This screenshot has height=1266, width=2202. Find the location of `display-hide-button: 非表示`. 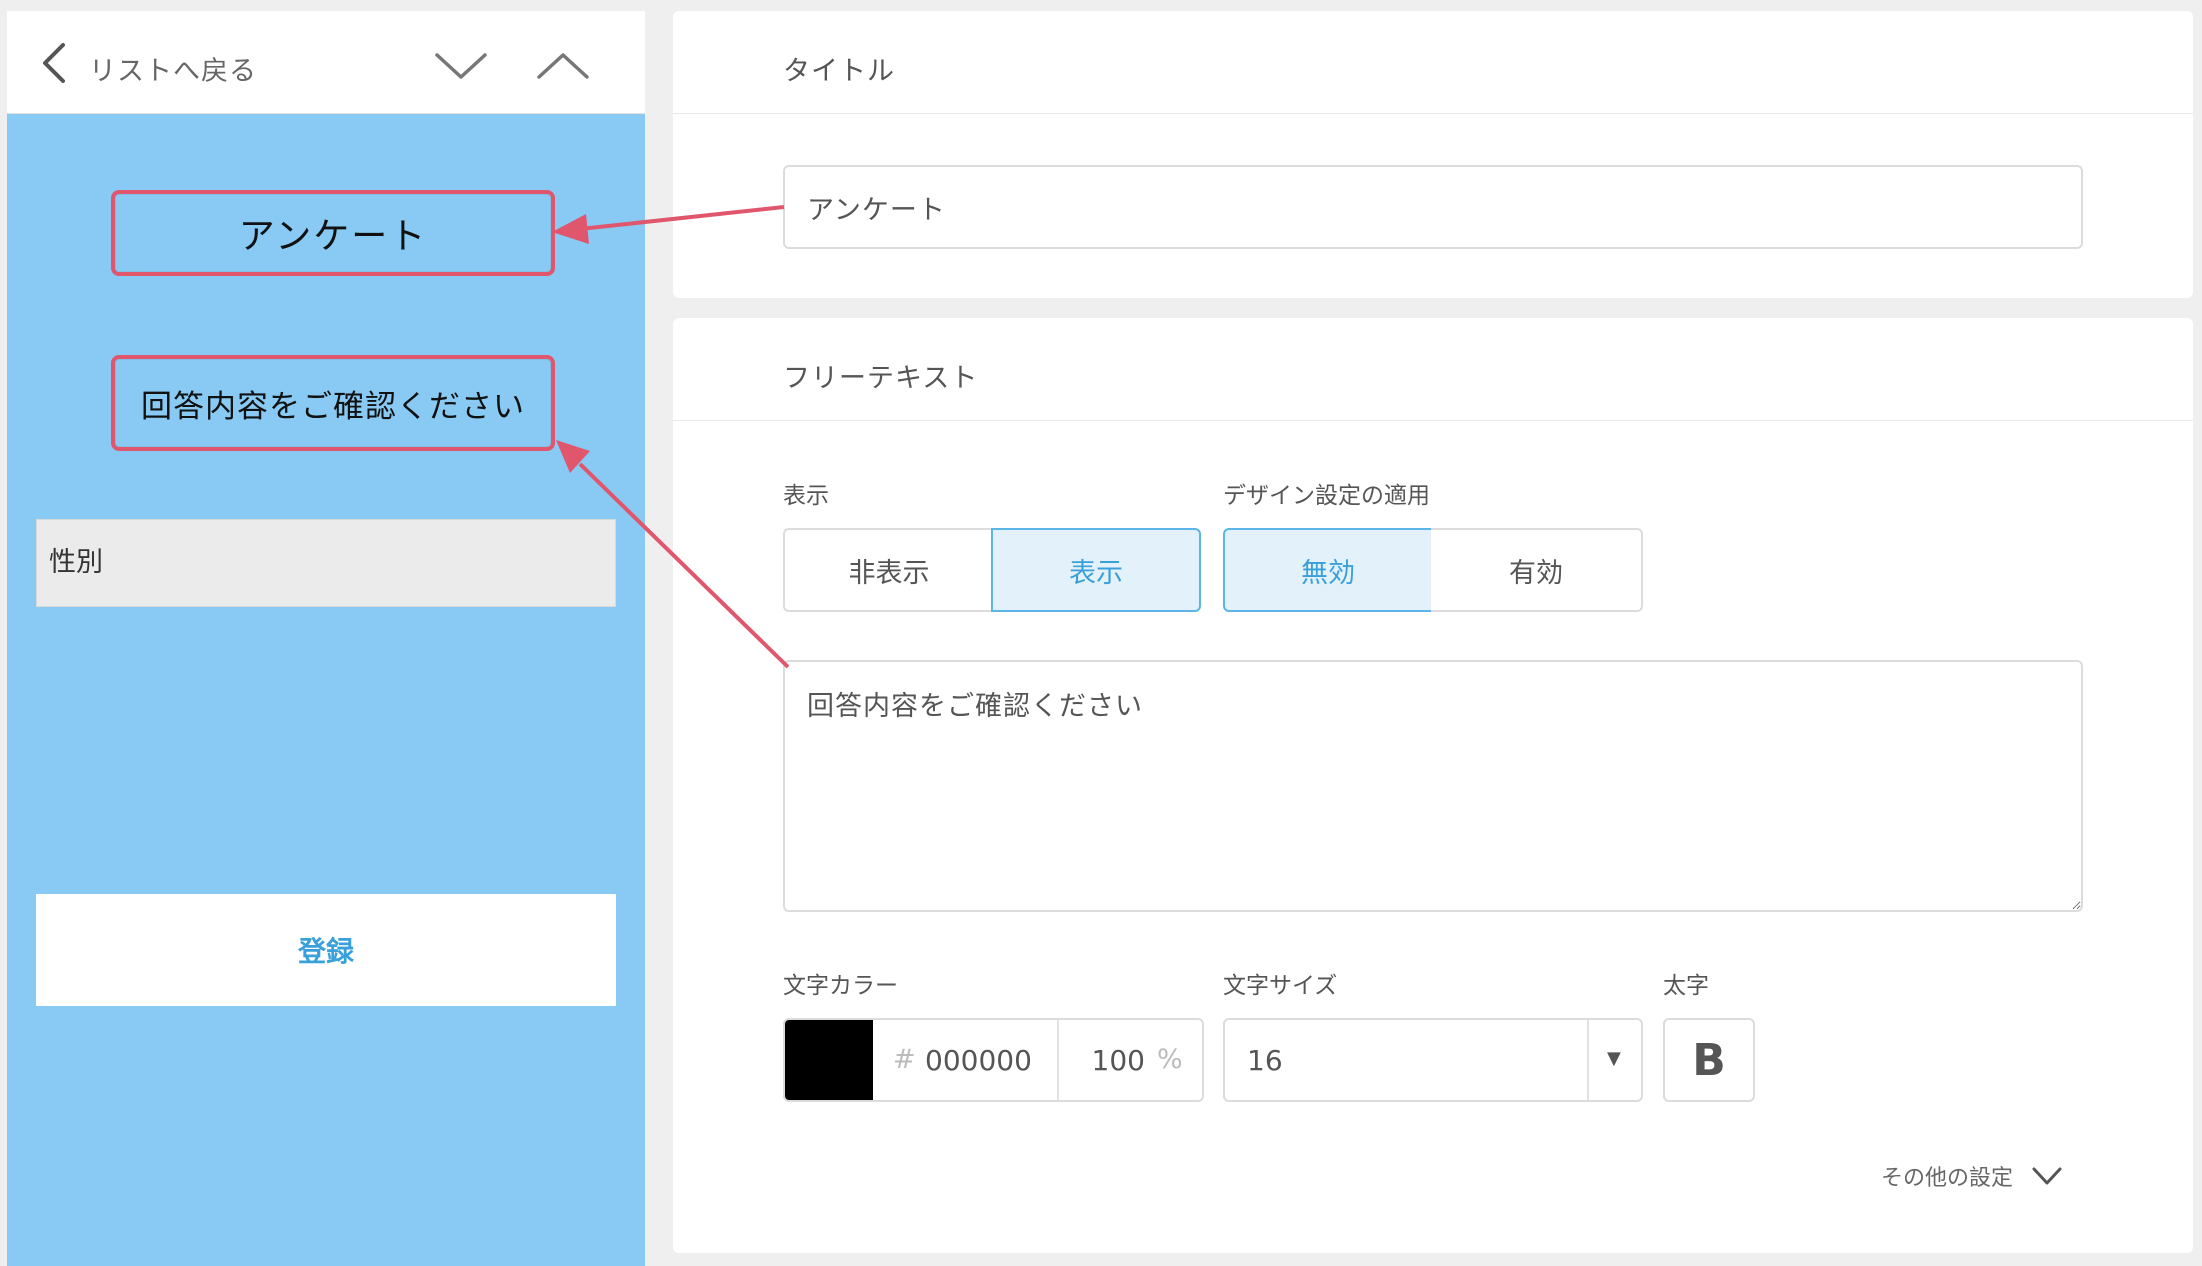

display-hide-button: 非表示 is located at coordinates (888, 570).